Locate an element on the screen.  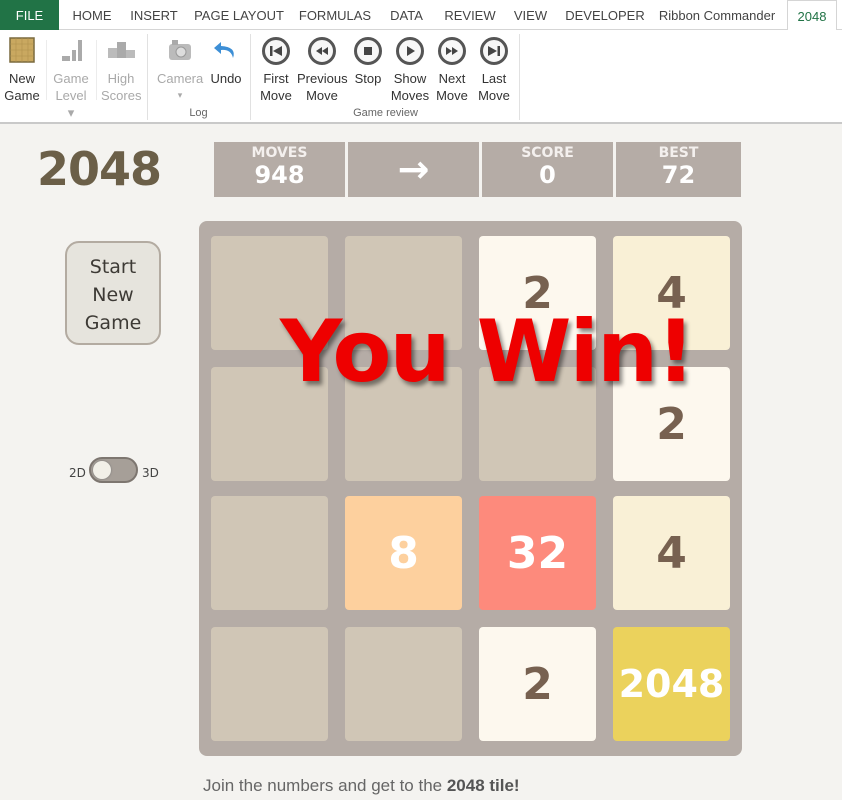
score-box: SCORE 0 is located at coordinates (547, 169).